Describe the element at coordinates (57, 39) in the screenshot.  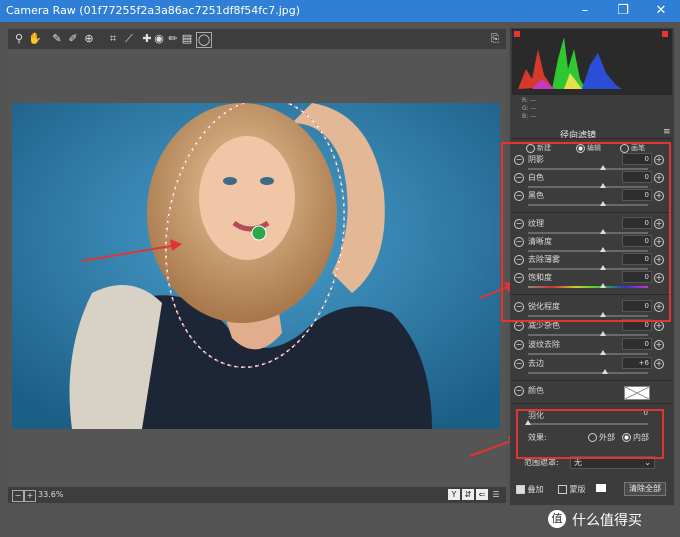
I see `white-balance-tool-icon: ✎` at that location.